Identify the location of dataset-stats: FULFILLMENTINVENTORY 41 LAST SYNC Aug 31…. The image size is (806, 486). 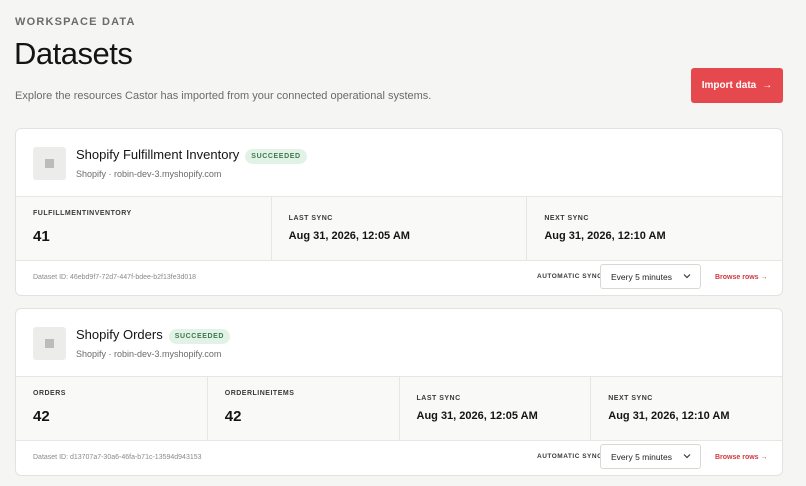
(399, 229).